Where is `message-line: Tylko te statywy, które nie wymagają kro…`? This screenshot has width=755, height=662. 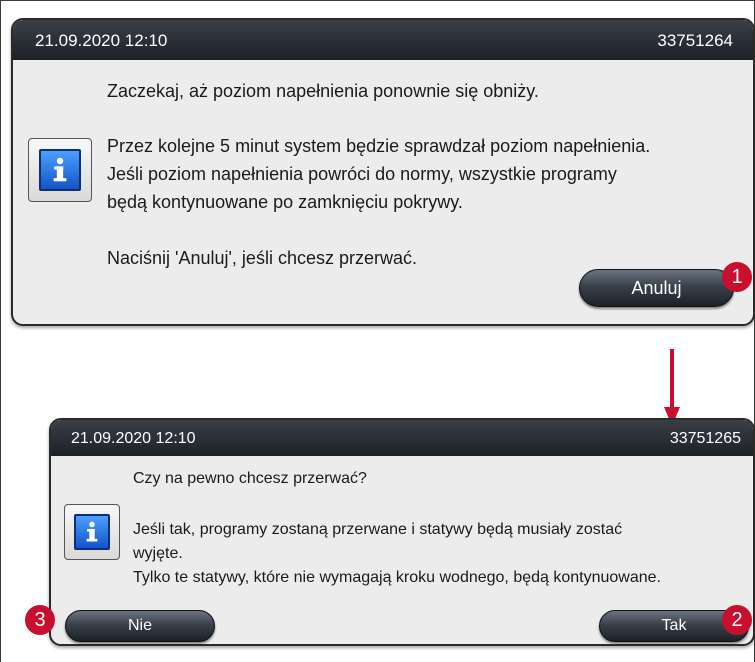
message-line: Tylko te statywy, które nie wymagają kro… is located at coordinates (397, 577).